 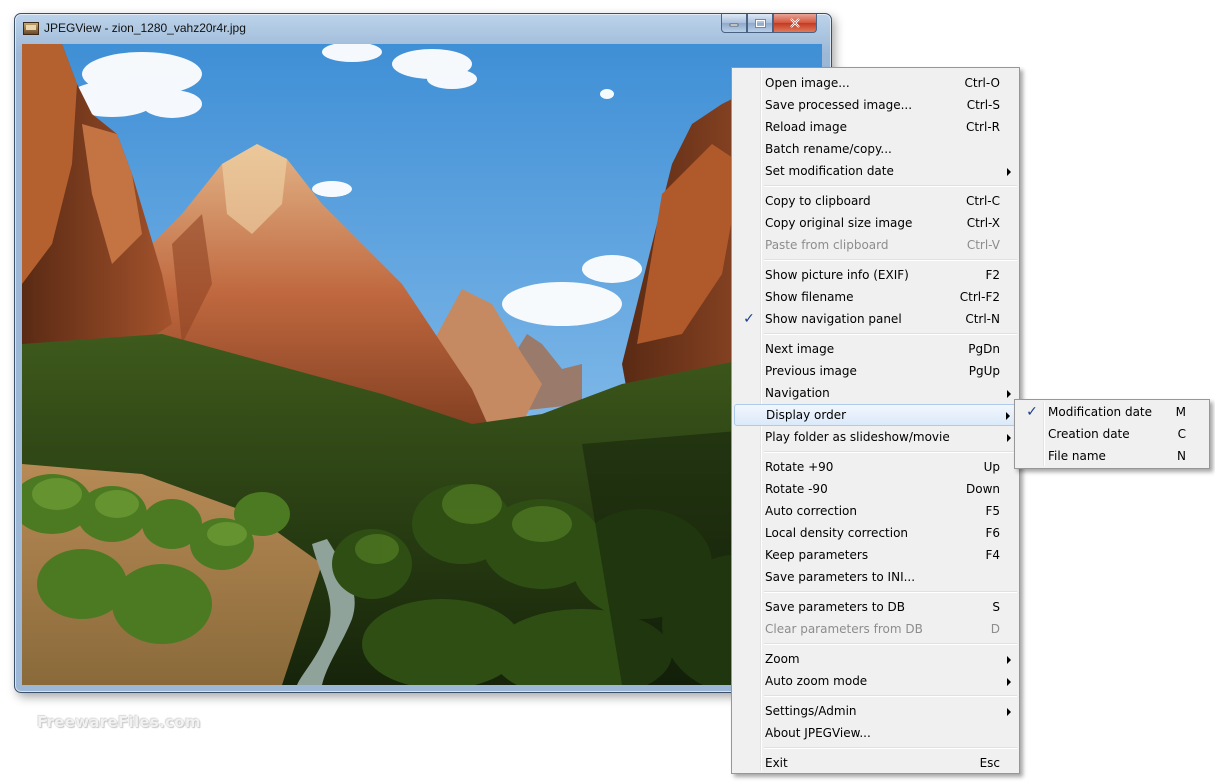 What do you see at coordinates (875, 393) in the screenshot?
I see `menu-item-navigation: Navigation` at bounding box center [875, 393].